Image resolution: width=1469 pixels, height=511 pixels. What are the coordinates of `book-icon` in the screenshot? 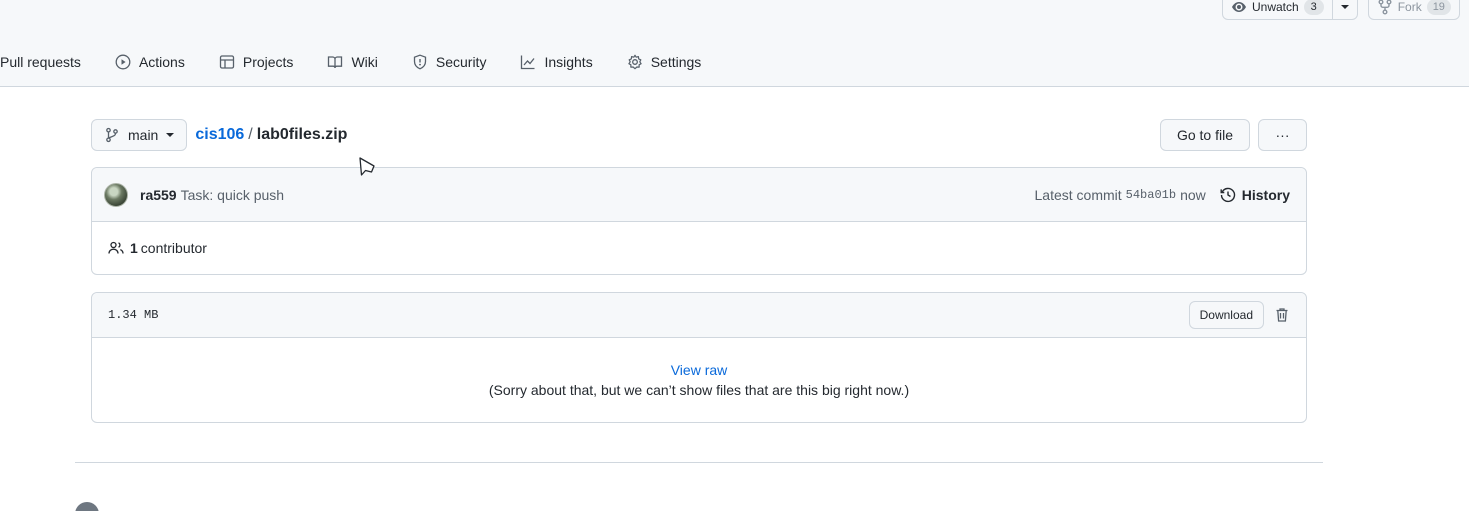 It's located at (335, 62).